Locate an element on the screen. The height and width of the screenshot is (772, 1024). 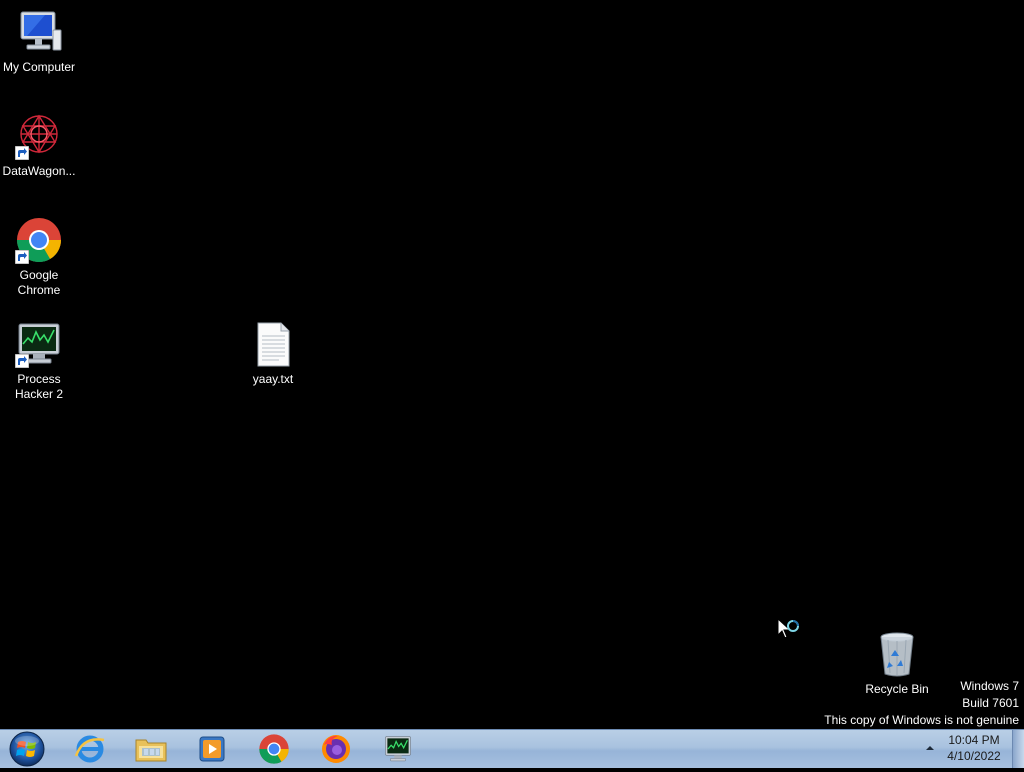
datawagon-icon is located at coordinates (39, 136).